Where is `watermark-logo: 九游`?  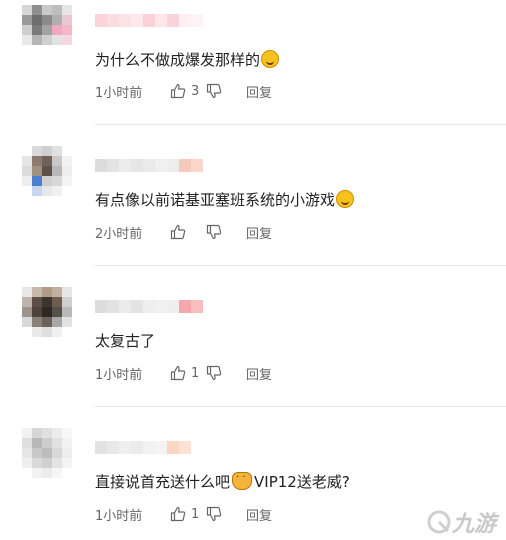
watermark-logo: 九游 is located at coordinates (461, 522).